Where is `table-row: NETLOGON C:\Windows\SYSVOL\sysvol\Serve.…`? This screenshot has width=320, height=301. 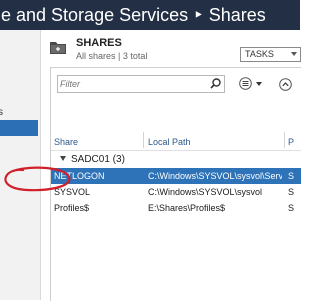 table-row: NETLOGON C:\Windows\SYSVOL\sysvol\Serve.… is located at coordinates (176, 176).